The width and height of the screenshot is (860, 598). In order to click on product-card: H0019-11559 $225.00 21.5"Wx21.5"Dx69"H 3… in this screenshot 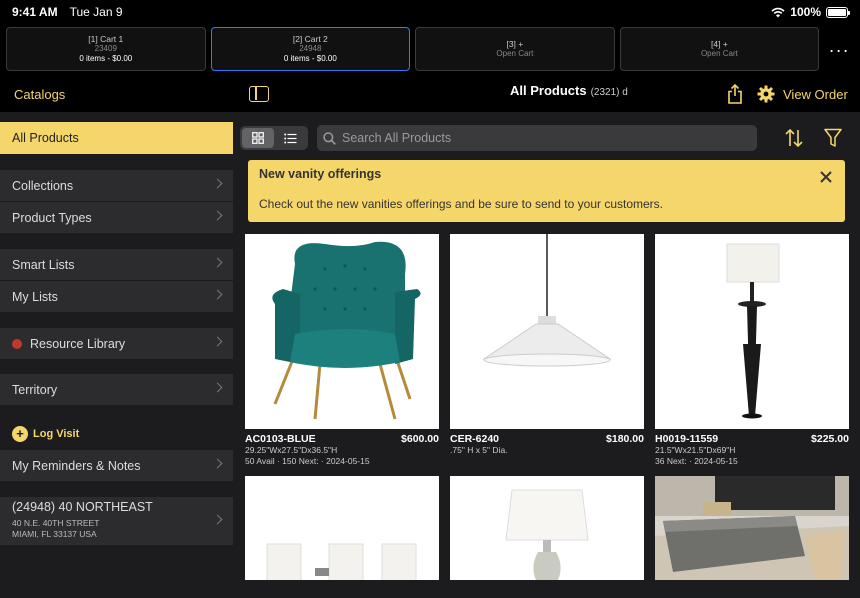, I will do `click(752, 350)`.